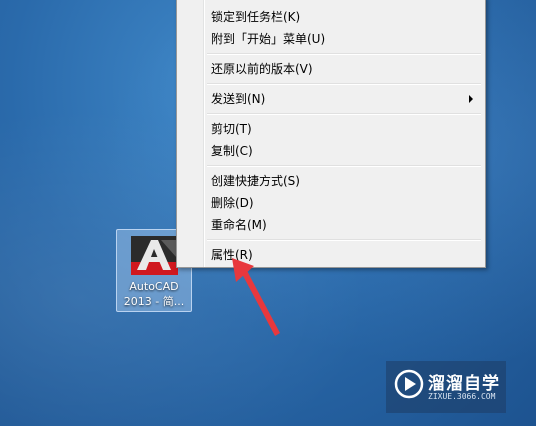 The width and height of the screenshot is (536, 426). Describe the element at coordinates (232, 255) in the screenshot. I see `menu-item-label: 属性(R)` at that location.